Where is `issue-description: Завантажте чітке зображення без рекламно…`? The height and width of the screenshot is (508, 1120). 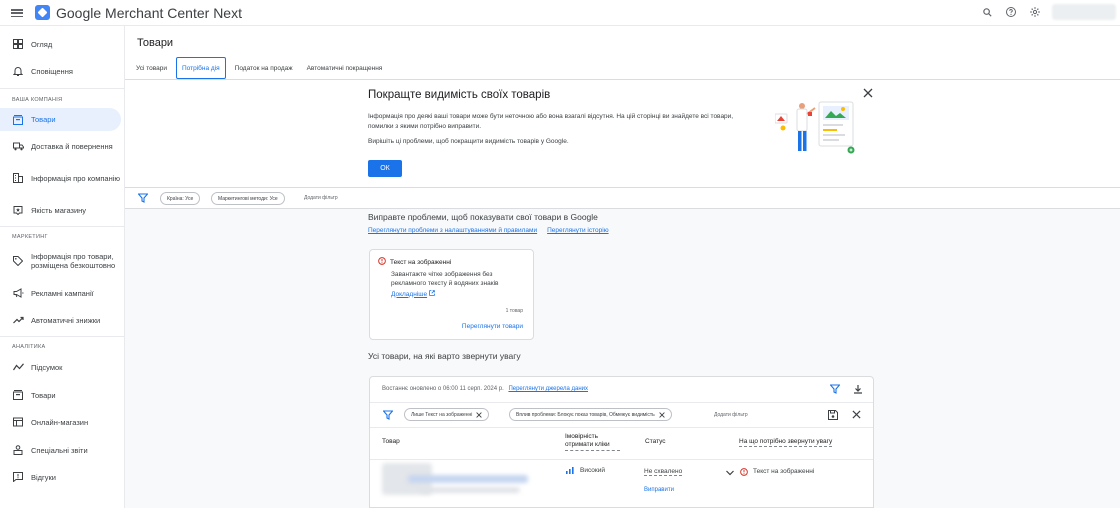
issue-description: Завантажте чітке зображення без рекламно… is located at coordinates (445, 279).